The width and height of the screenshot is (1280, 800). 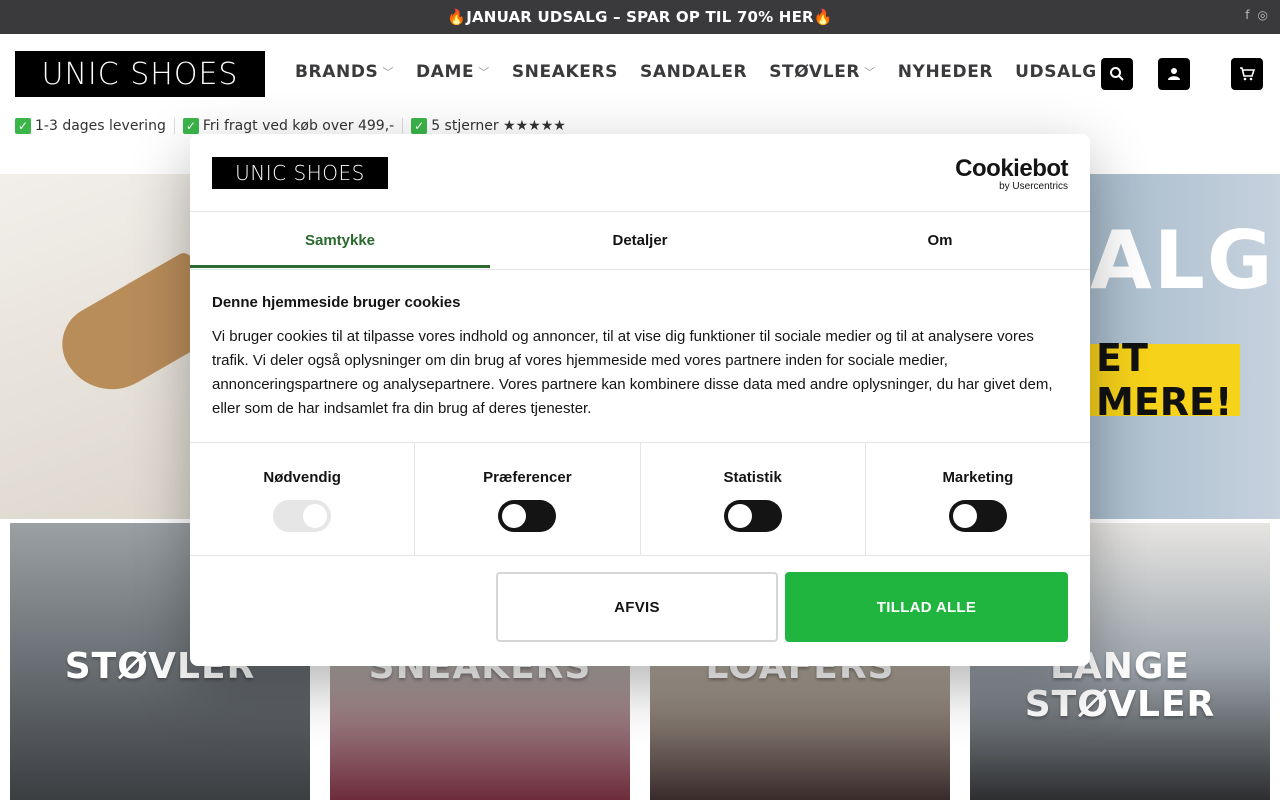 What do you see at coordinates (926, 607) in the screenshot?
I see `allow-all-button: TILLAD ALLE` at bounding box center [926, 607].